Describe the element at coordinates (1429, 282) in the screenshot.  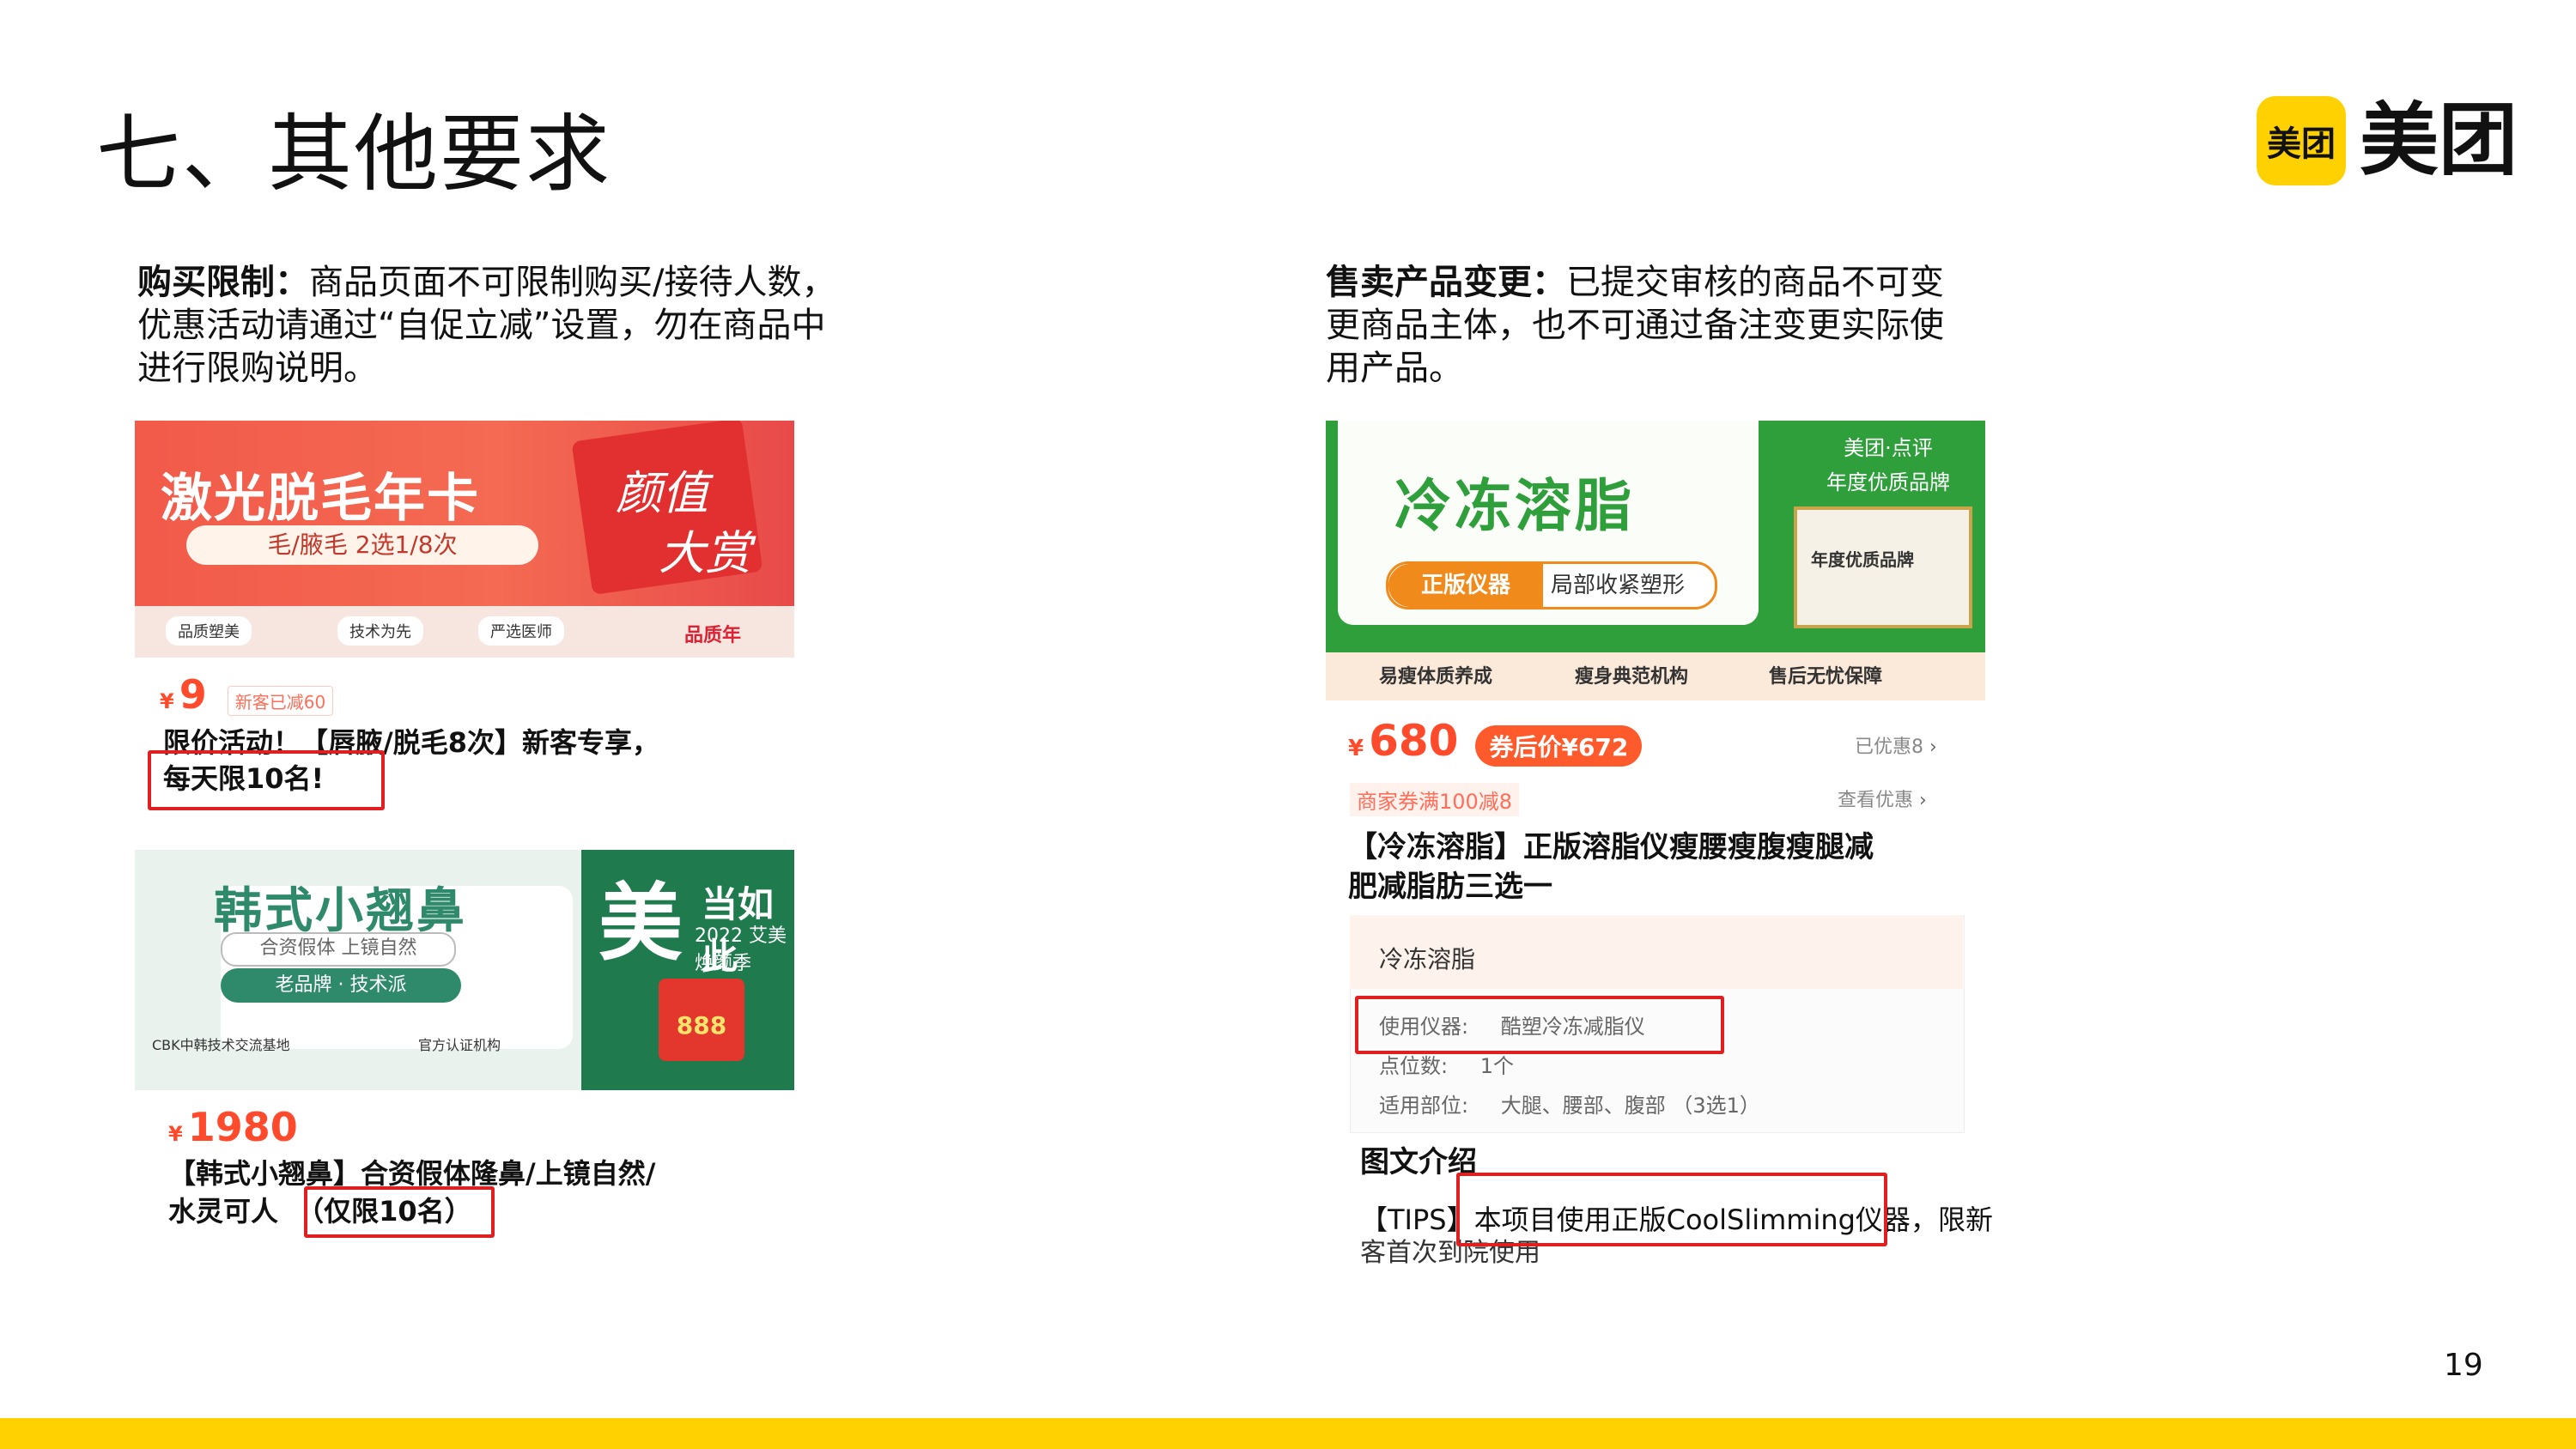
I see `right-heading: 售卖产品变更` at that location.